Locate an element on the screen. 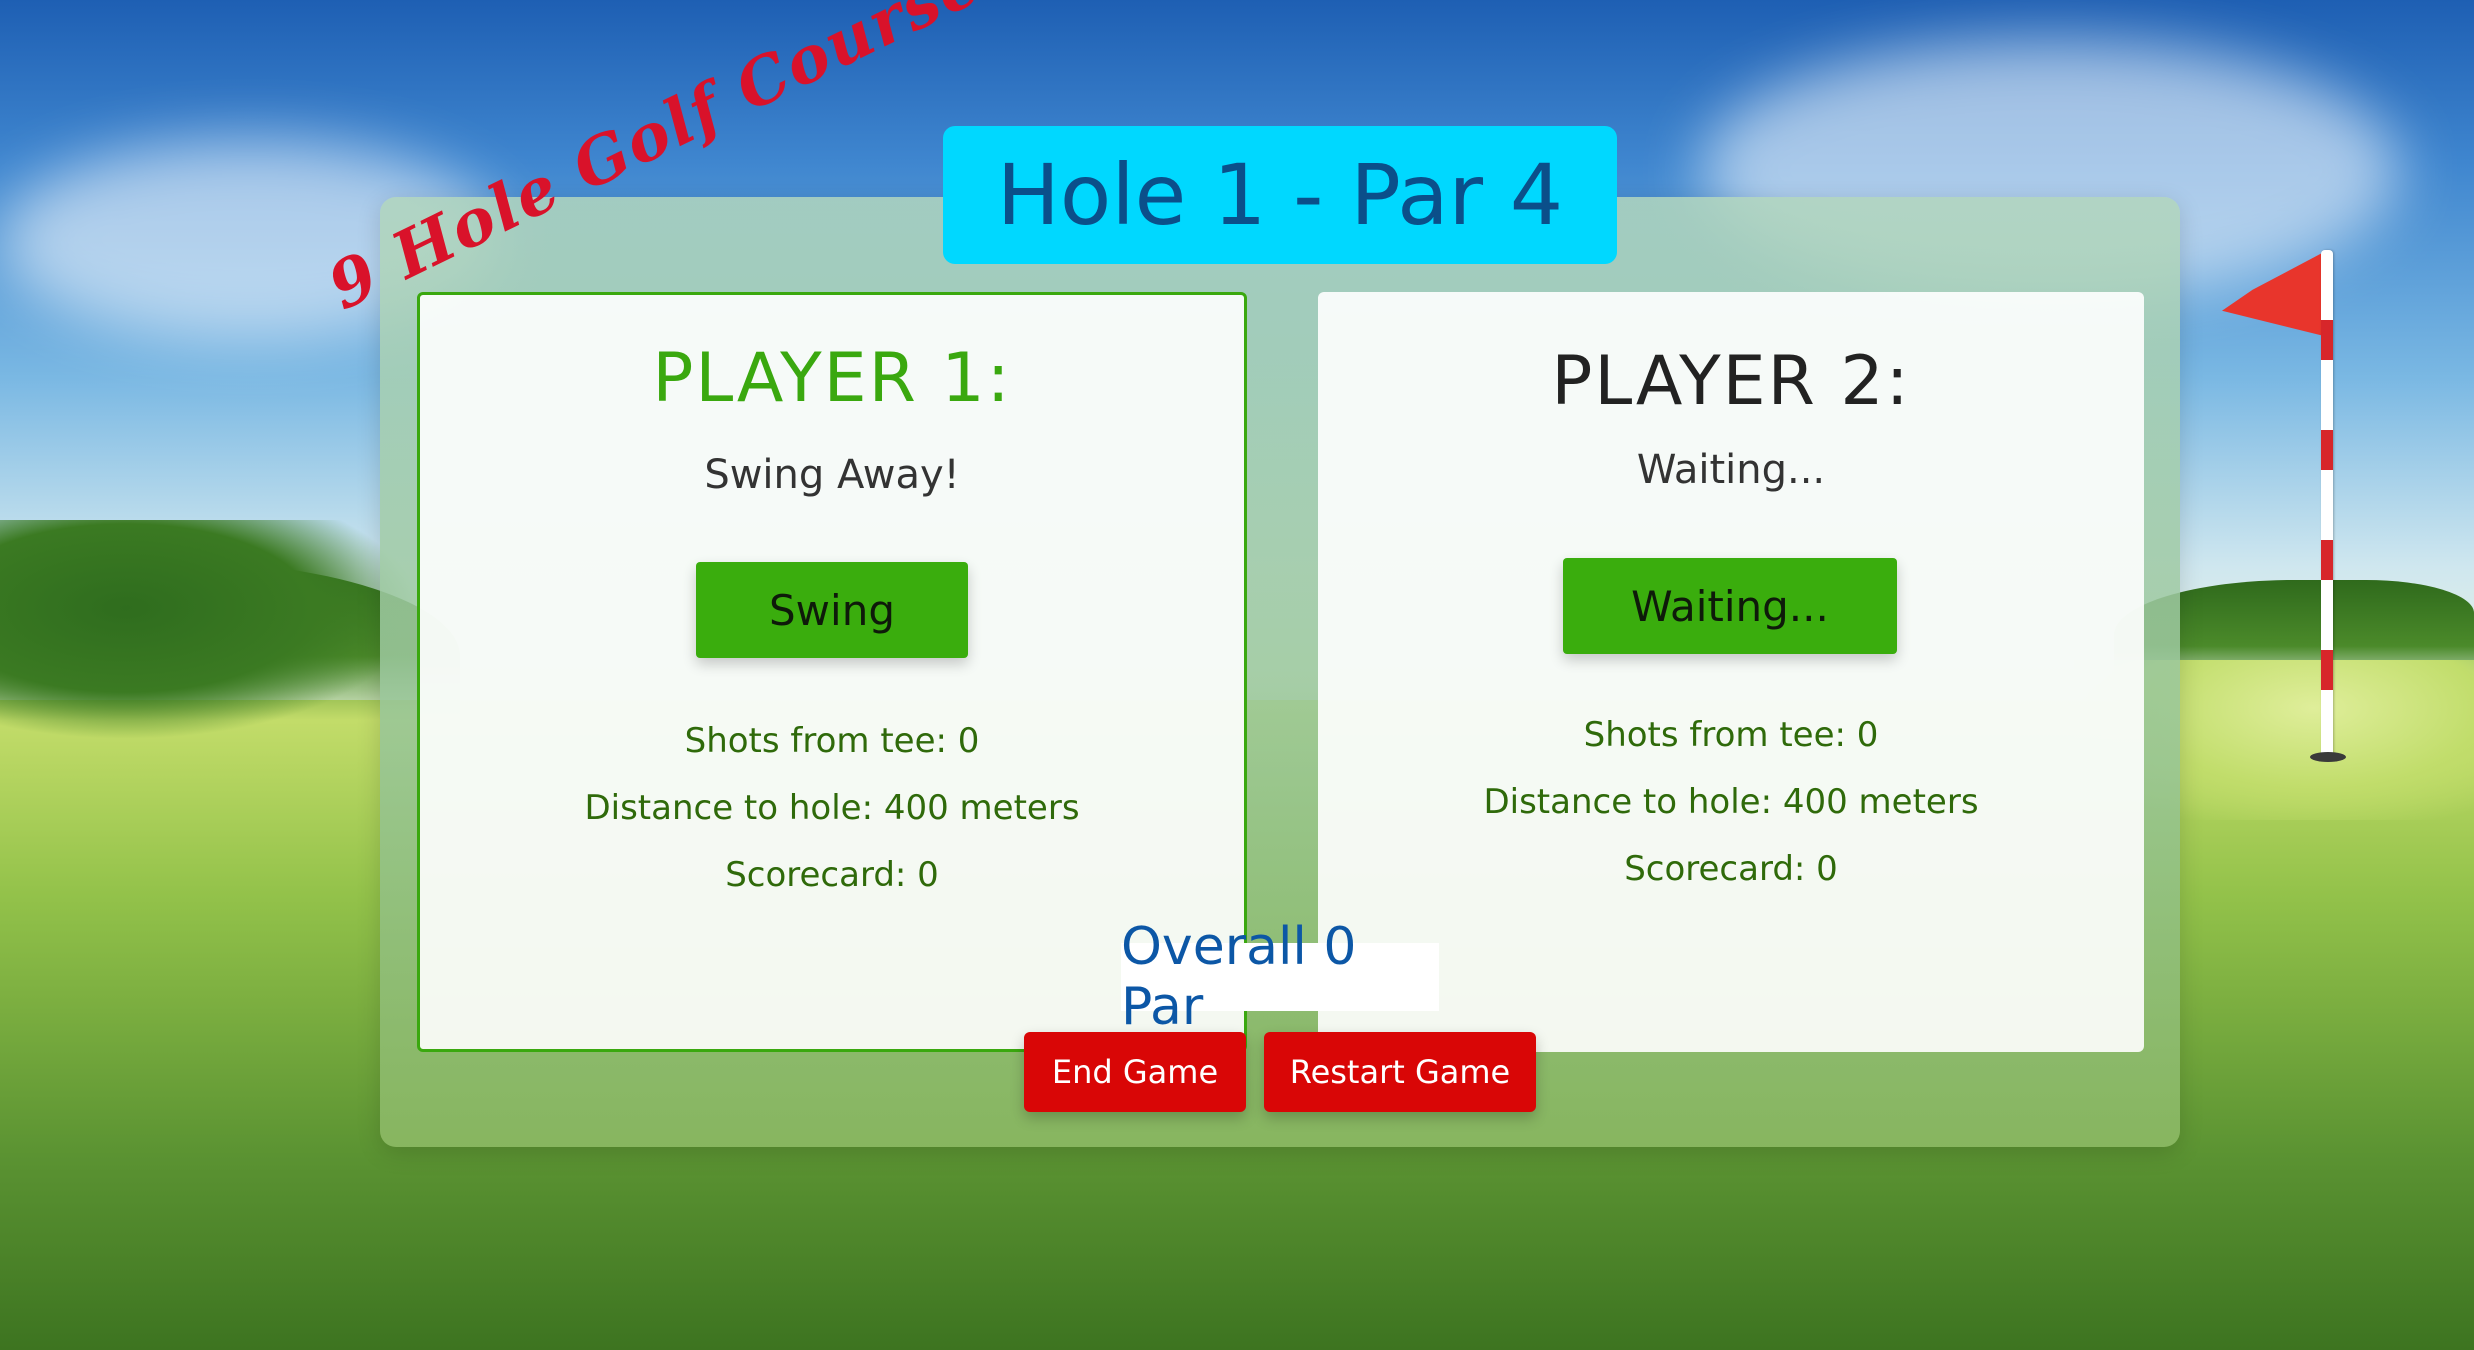  player-2-title: PLAYER 2: is located at coordinates (1731, 381).